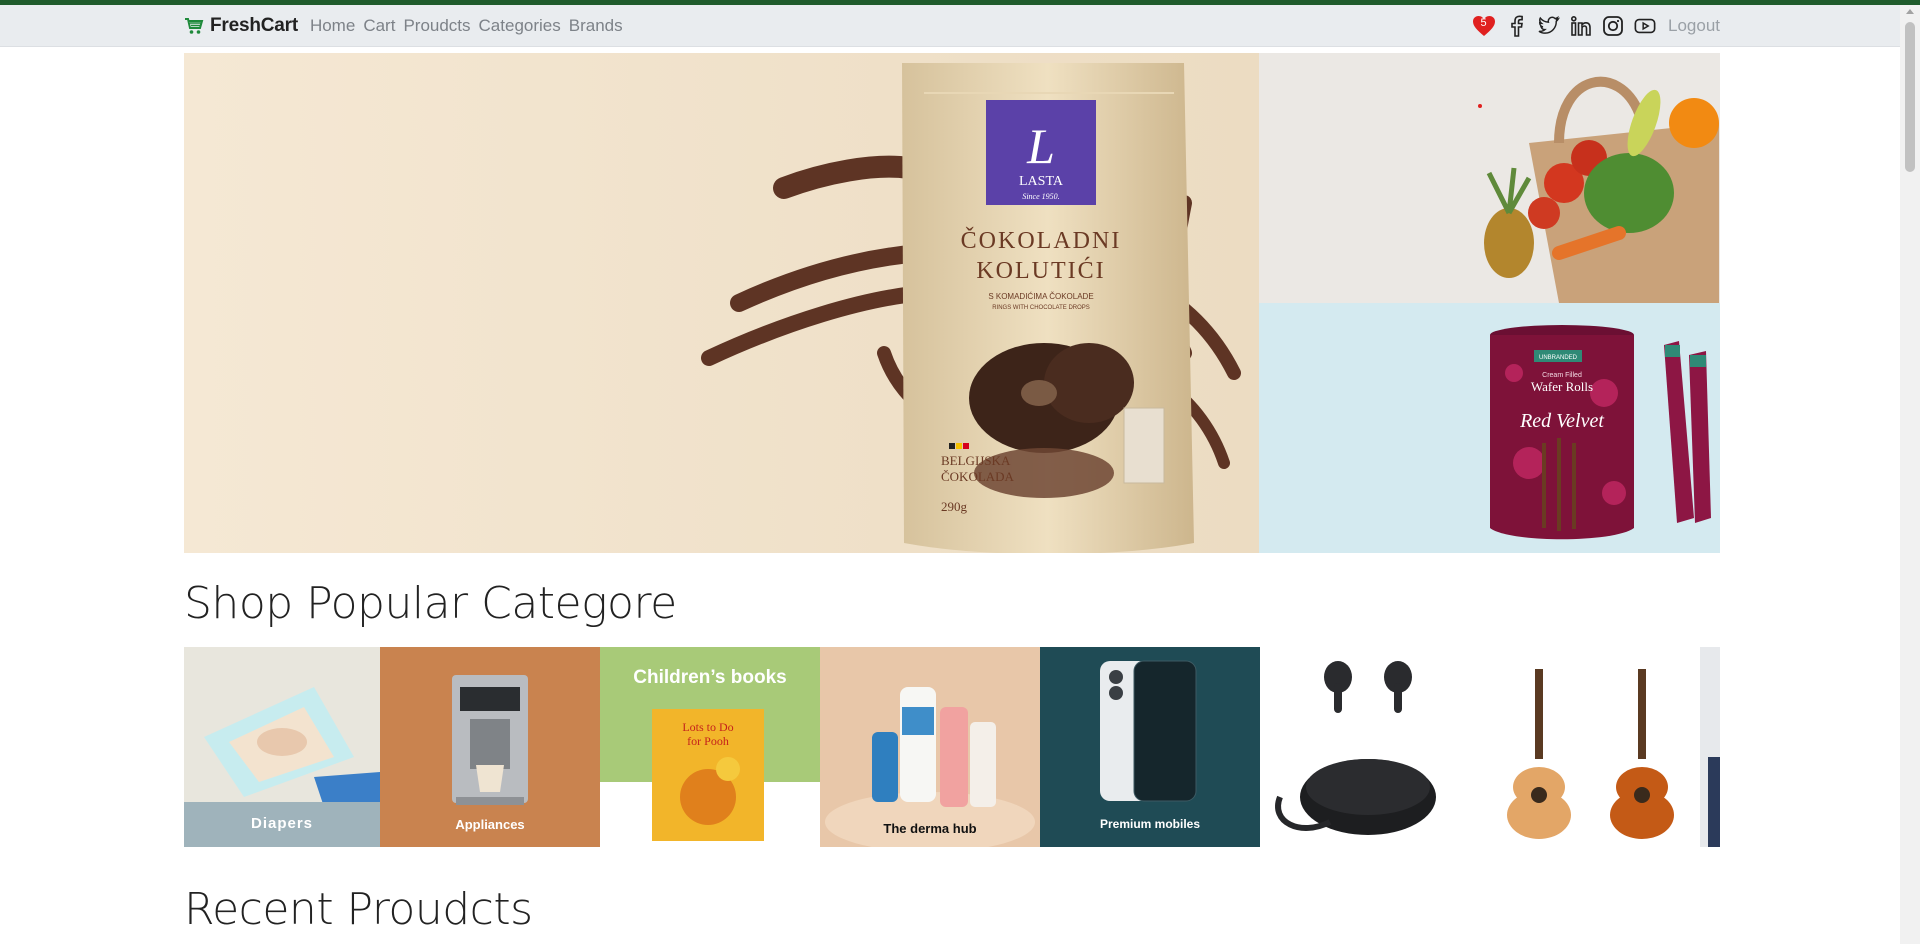 The image size is (1920, 944). I want to click on skincare-products-image, so click(930, 747).